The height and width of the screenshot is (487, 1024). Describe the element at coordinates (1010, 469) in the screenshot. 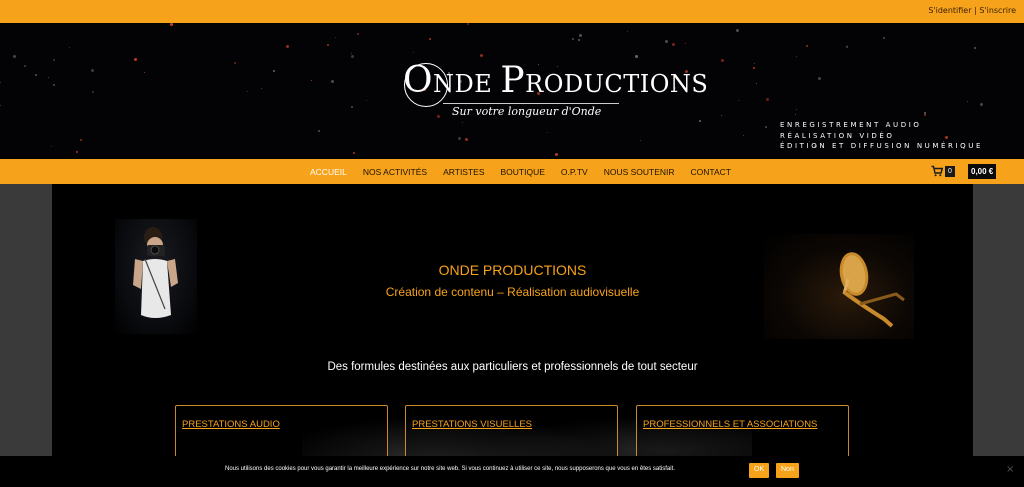

I see `close-icon: ×` at that location.